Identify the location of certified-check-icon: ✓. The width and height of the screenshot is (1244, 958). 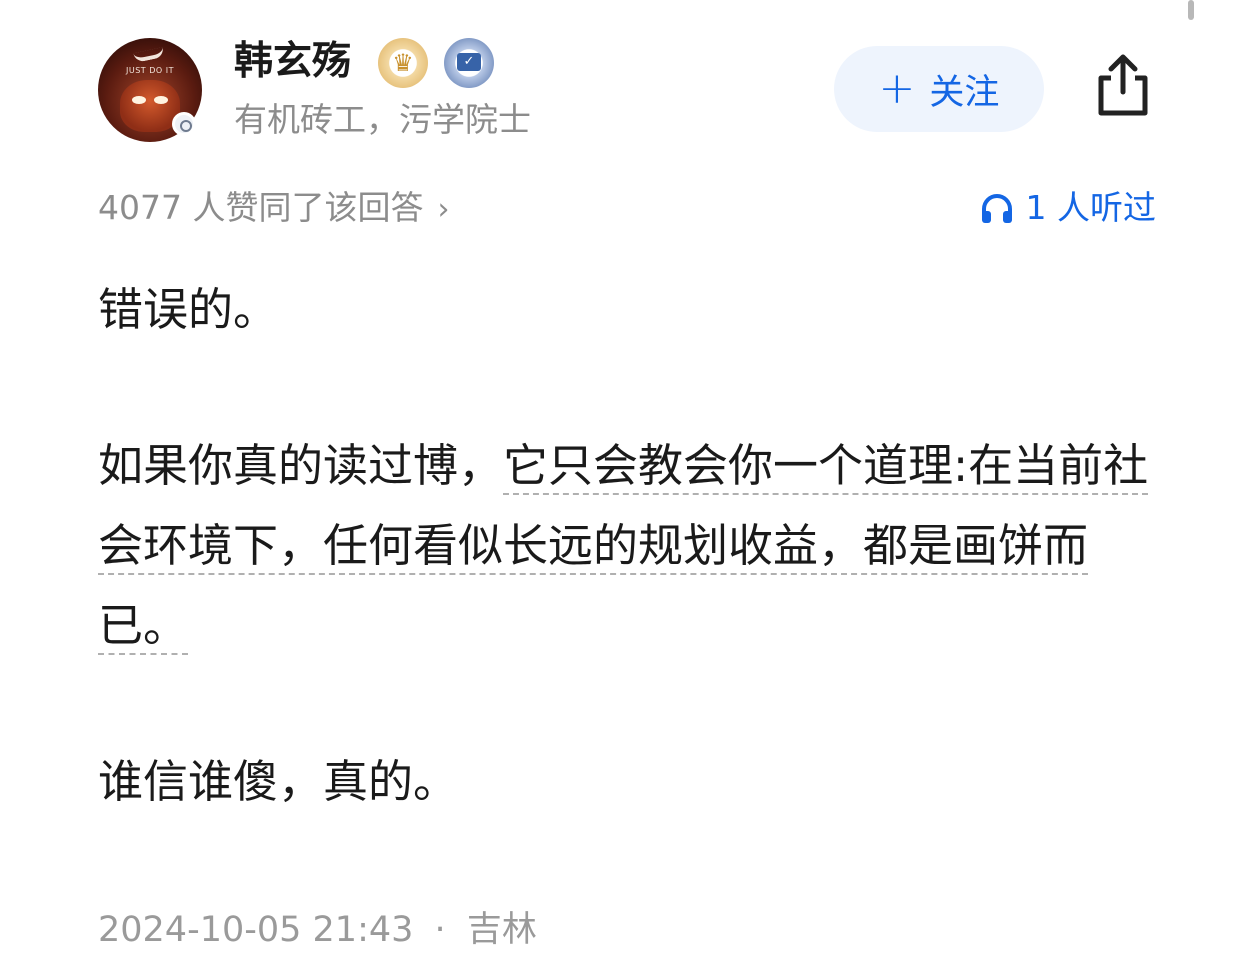
(469, 62).